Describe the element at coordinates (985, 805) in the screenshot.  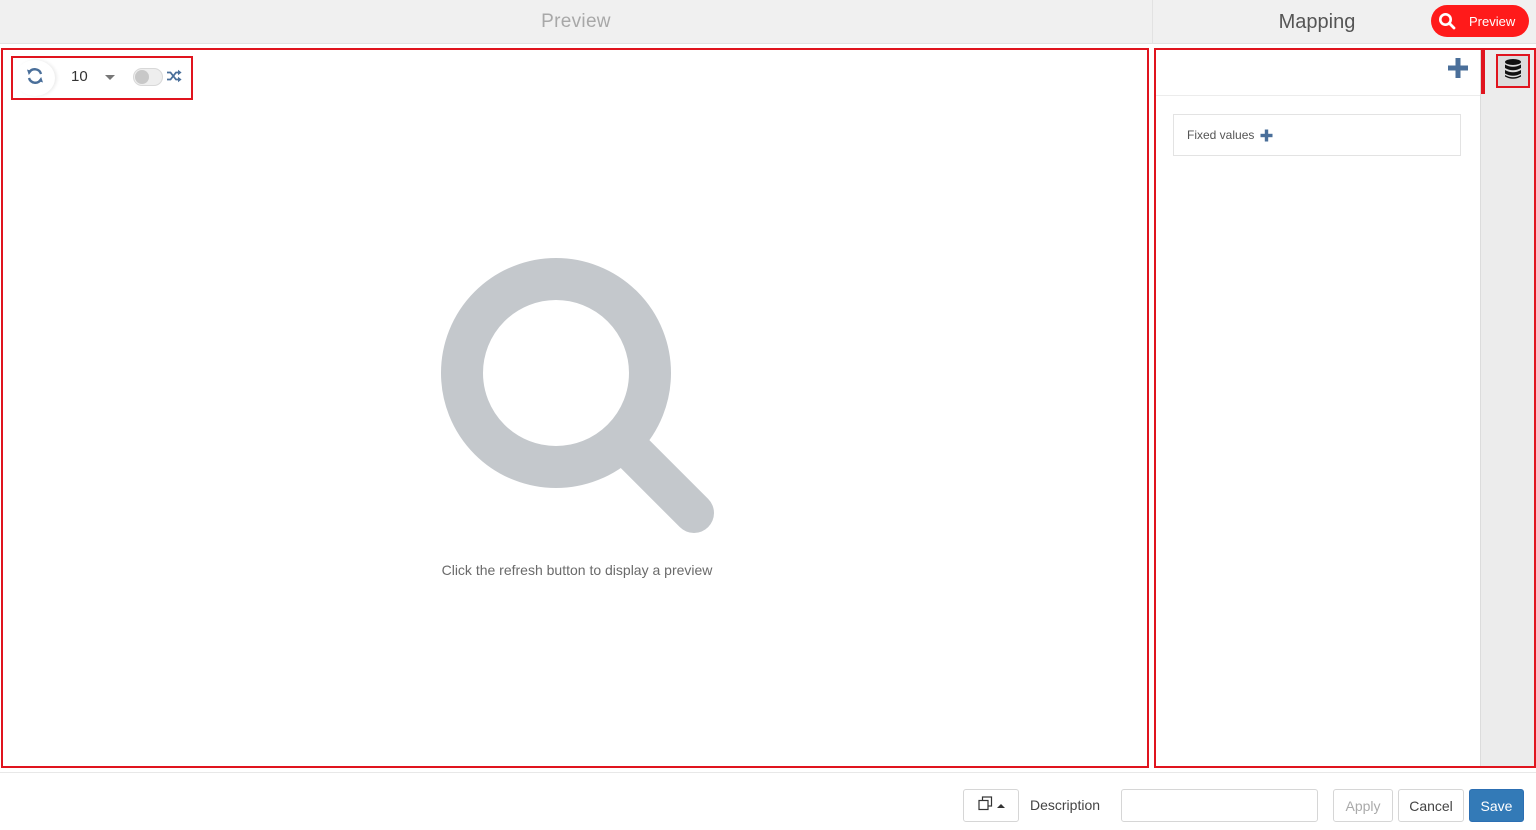
I see `copy-icon` at that location.